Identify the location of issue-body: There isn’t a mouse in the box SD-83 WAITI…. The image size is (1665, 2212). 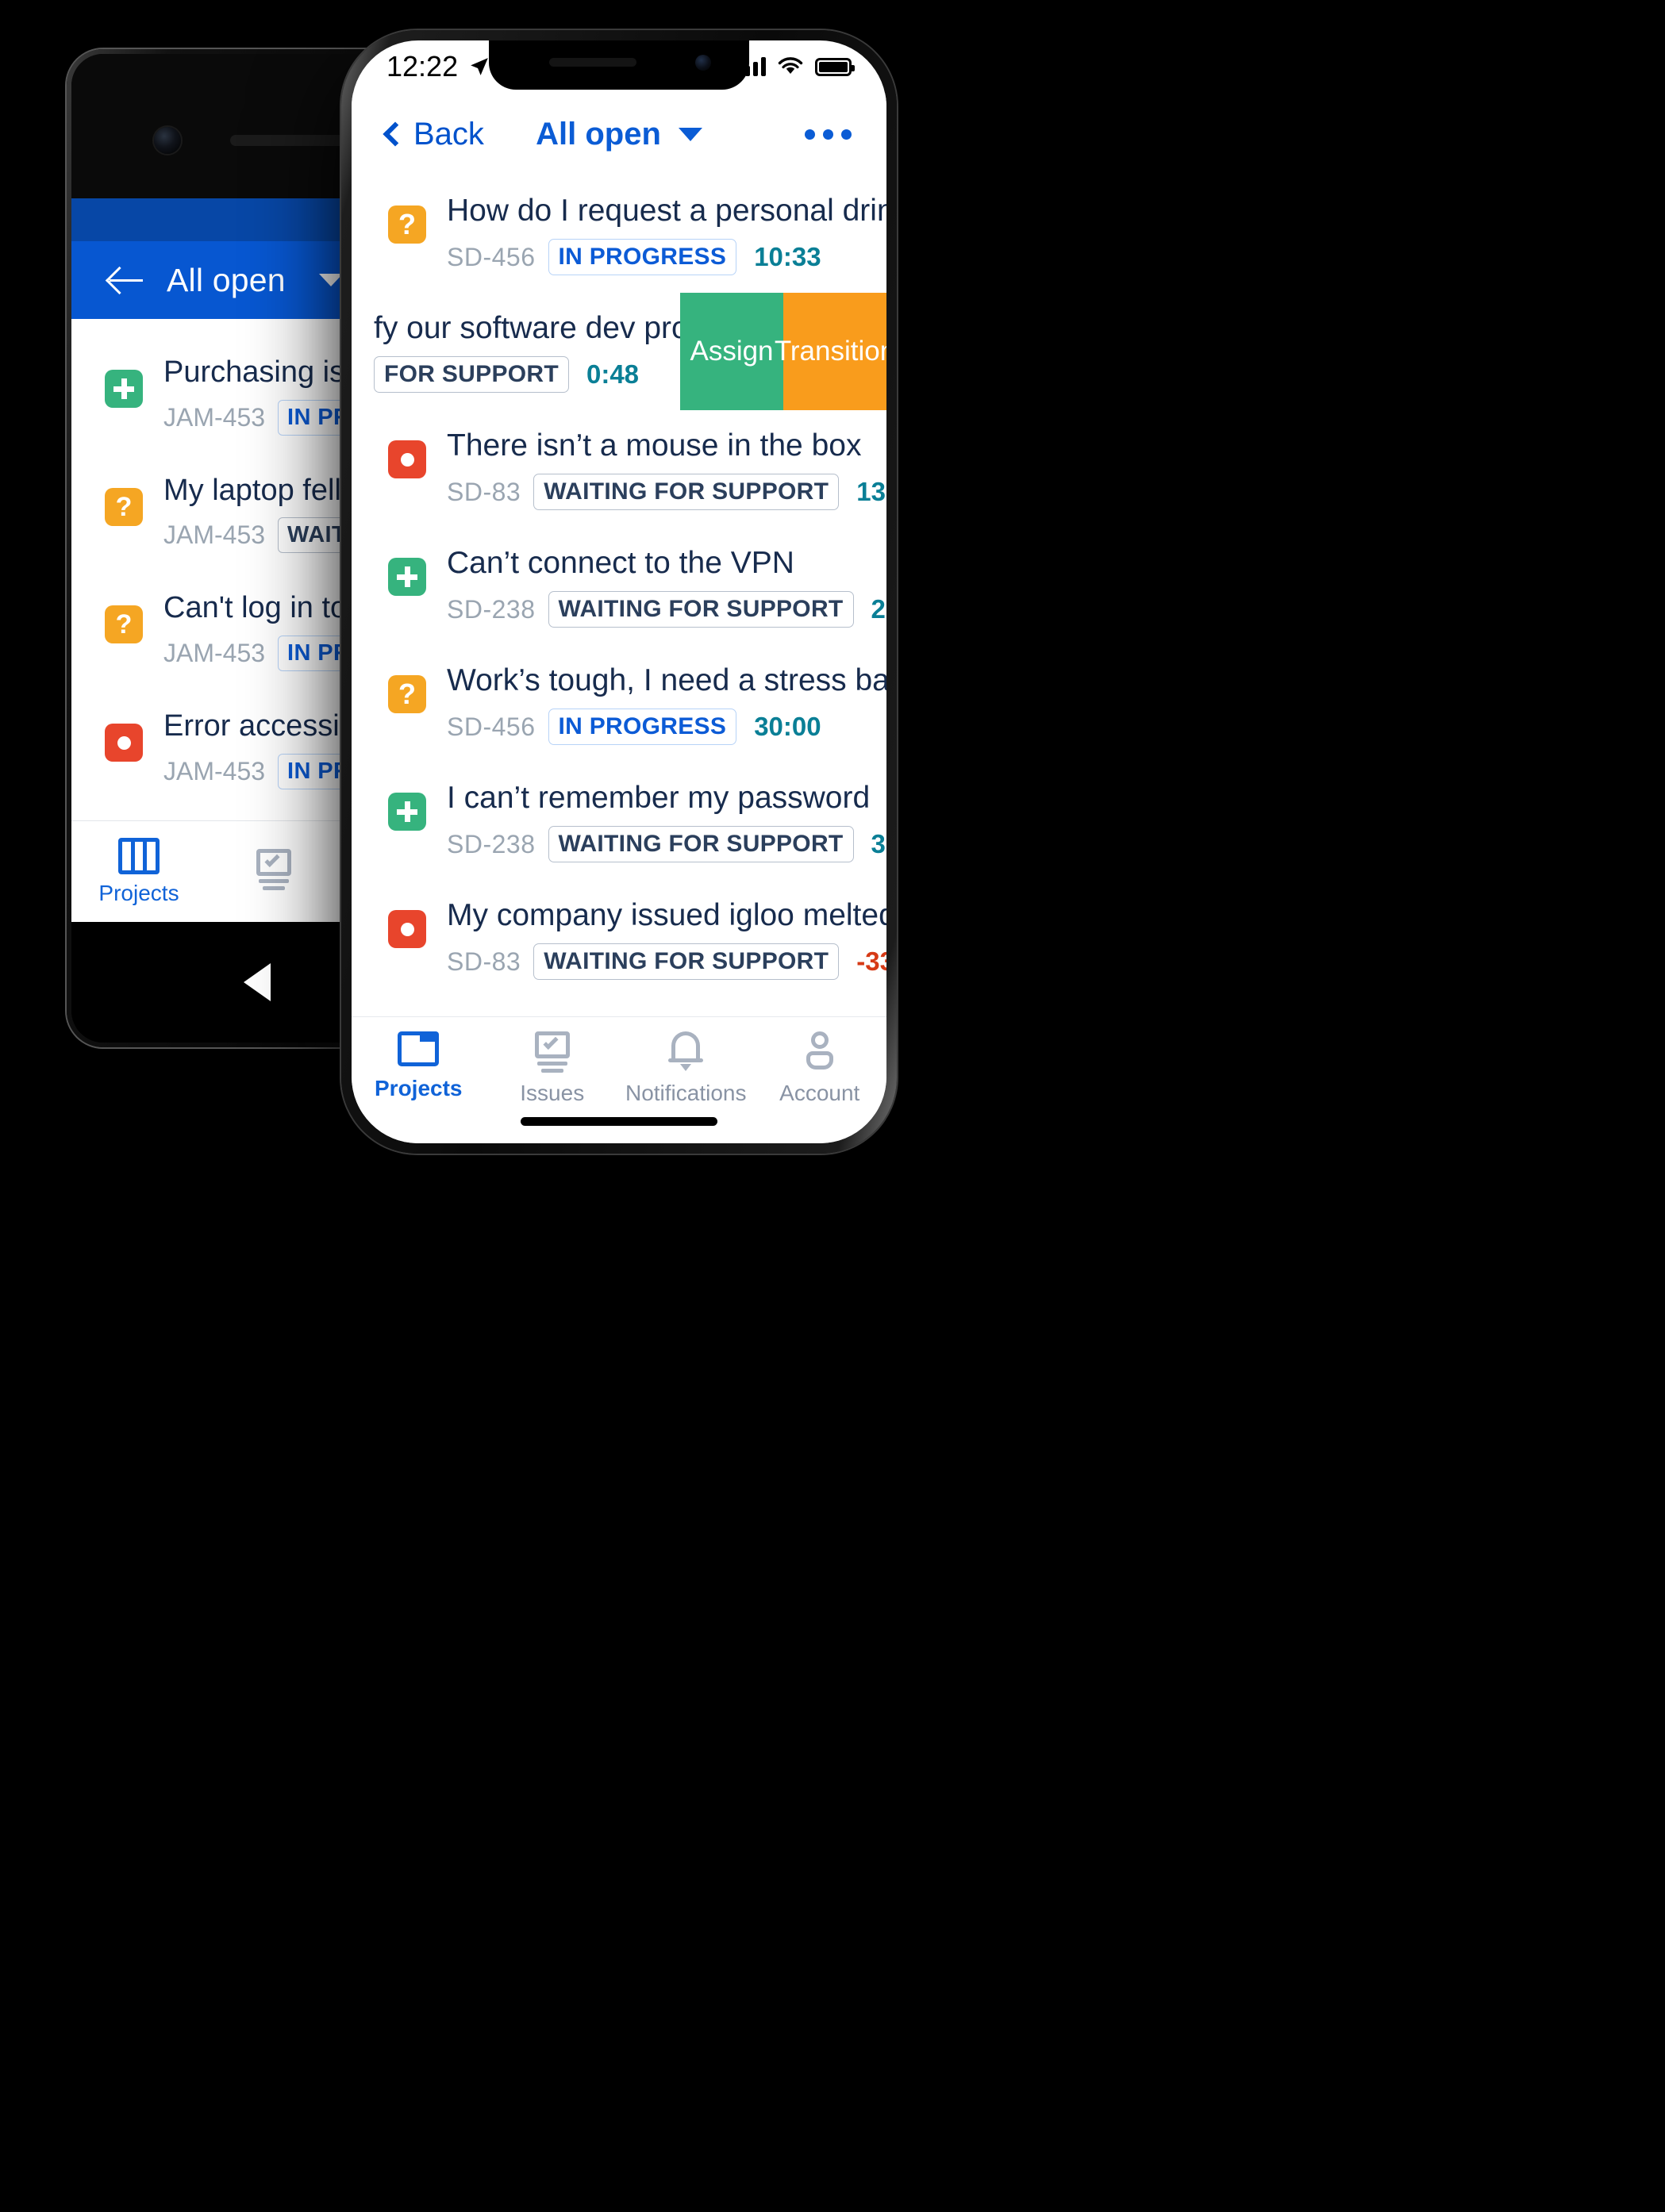
(666, 469).